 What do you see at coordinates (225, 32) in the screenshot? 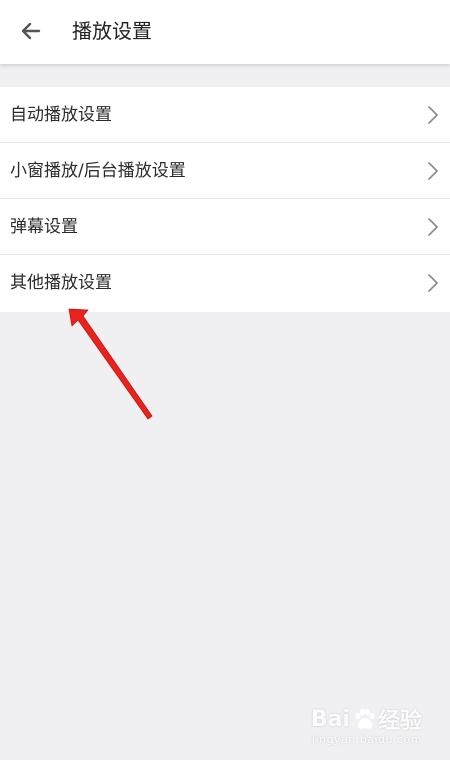
I see `top-app-bar: 播放设置` at bounding box center [225, 32].